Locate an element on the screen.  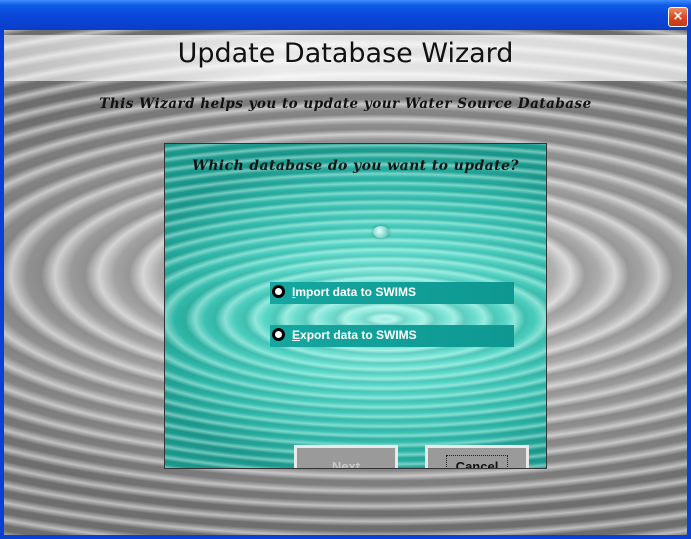
focus-rectangle is located at coordinates (477, 461).